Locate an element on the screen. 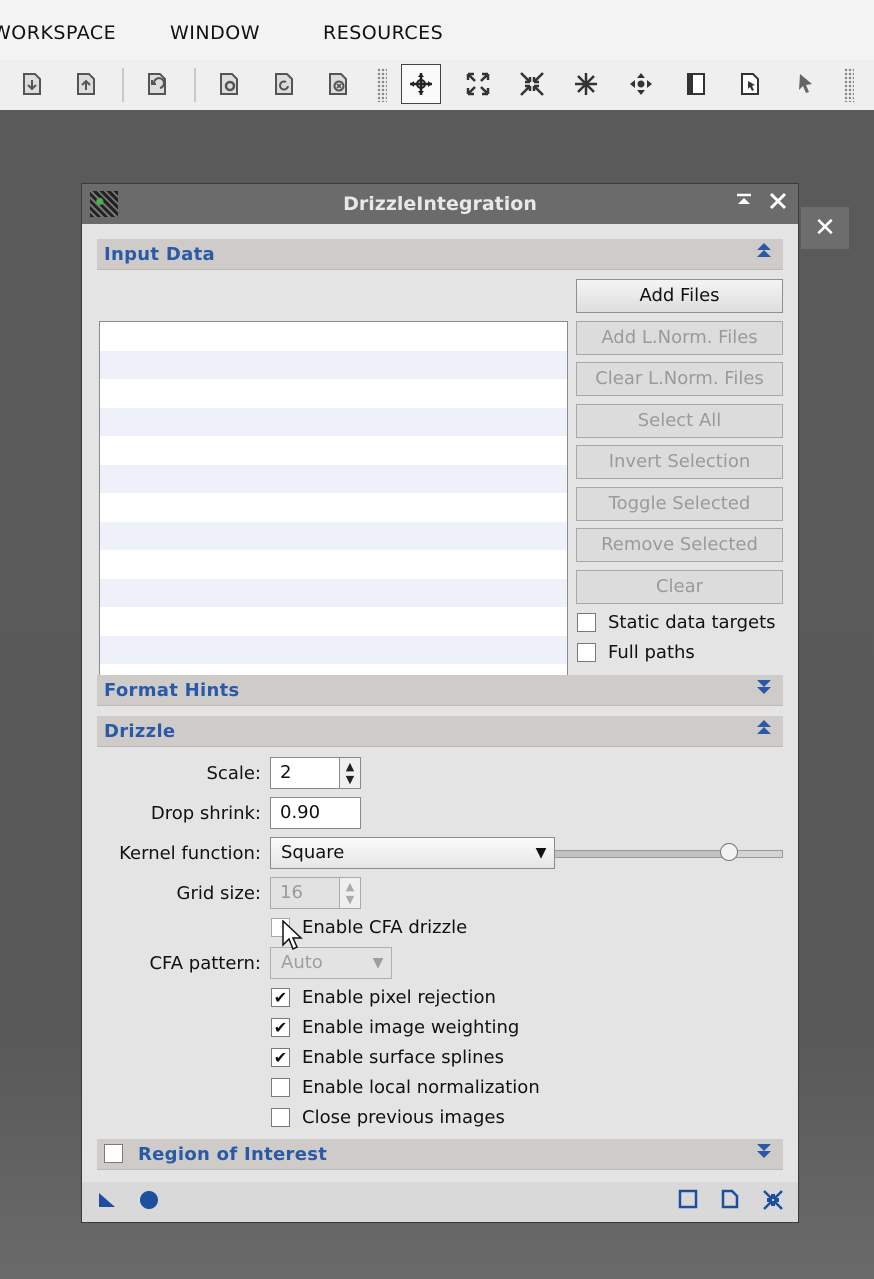 The height and width of the screenshot is (1279, 874). scale-input: 2 is located at coordinates (305, 773).